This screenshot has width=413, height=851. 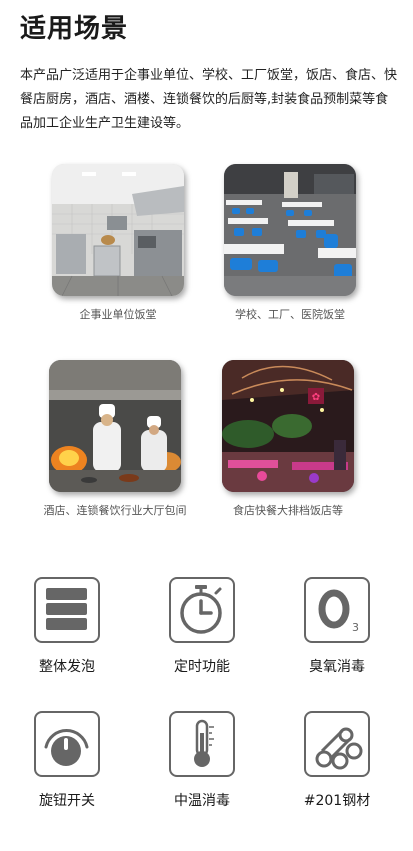 I want to click on feature-label-temperature: 中温消毒, so click(x=202, y=801).